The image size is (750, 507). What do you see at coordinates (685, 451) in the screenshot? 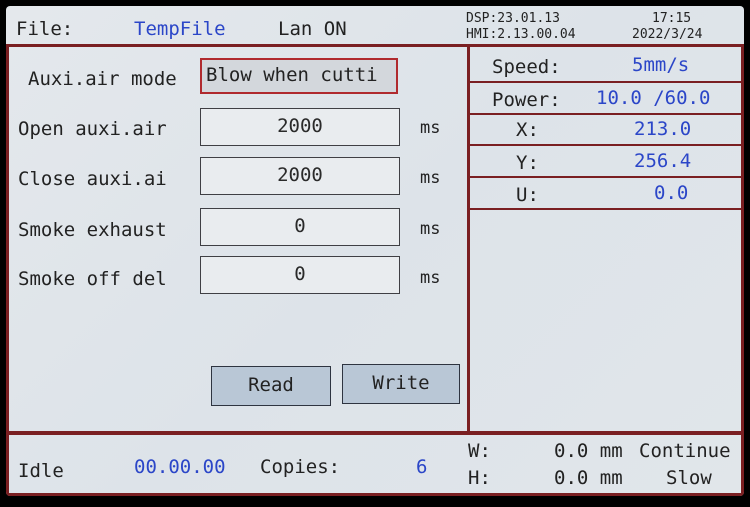
I see `run-mode-continue: Continue` at bounding box center [685, 451].